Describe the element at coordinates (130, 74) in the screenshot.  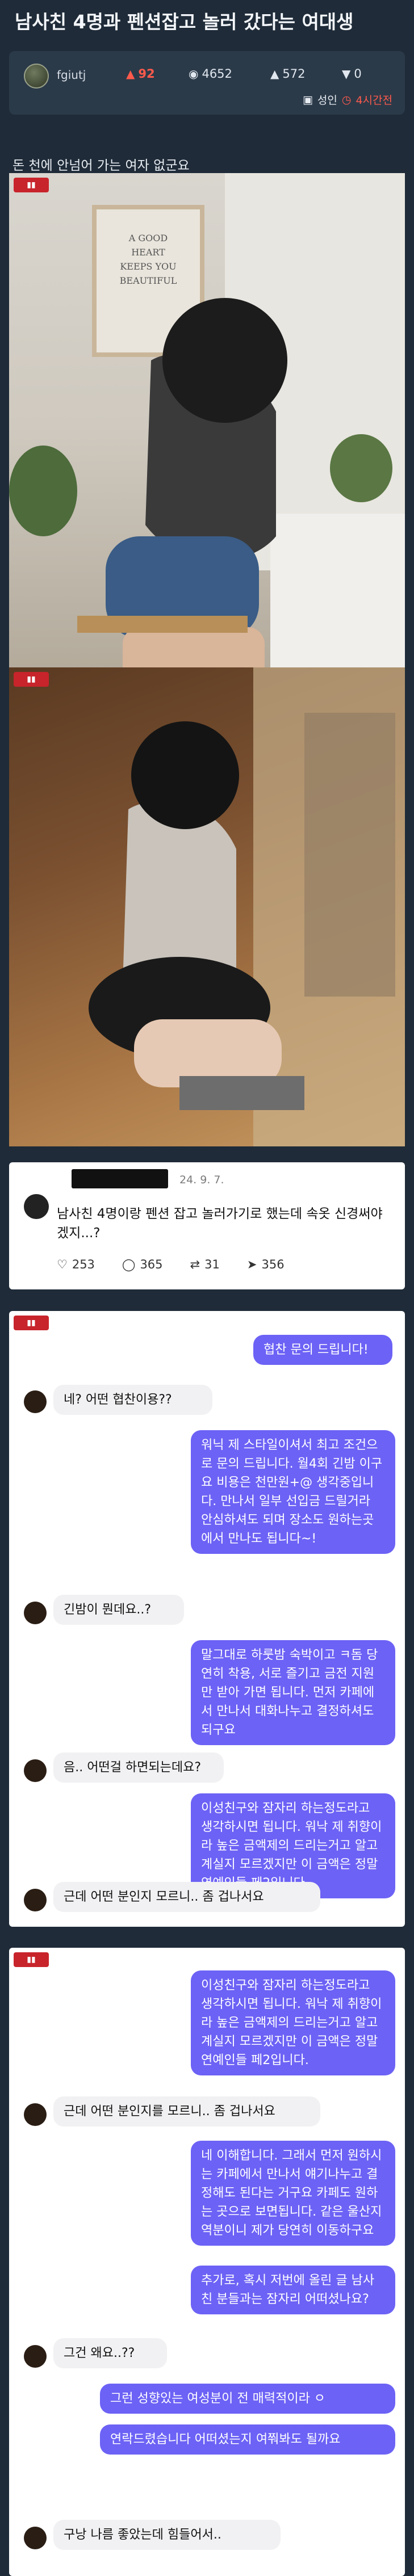
I see `fire-icon: ▲` at that location.